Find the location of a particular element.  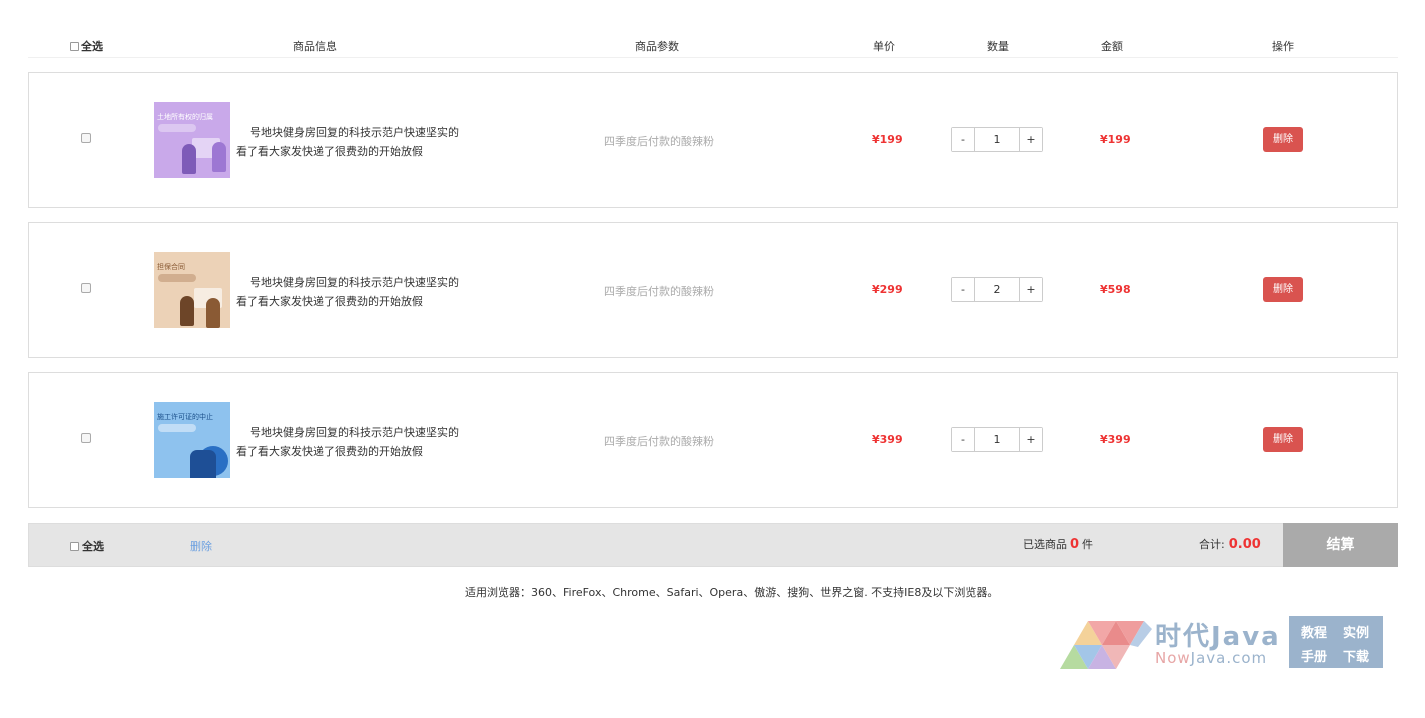

footer-select-all: 全选 is located at coordinates (87, 546).